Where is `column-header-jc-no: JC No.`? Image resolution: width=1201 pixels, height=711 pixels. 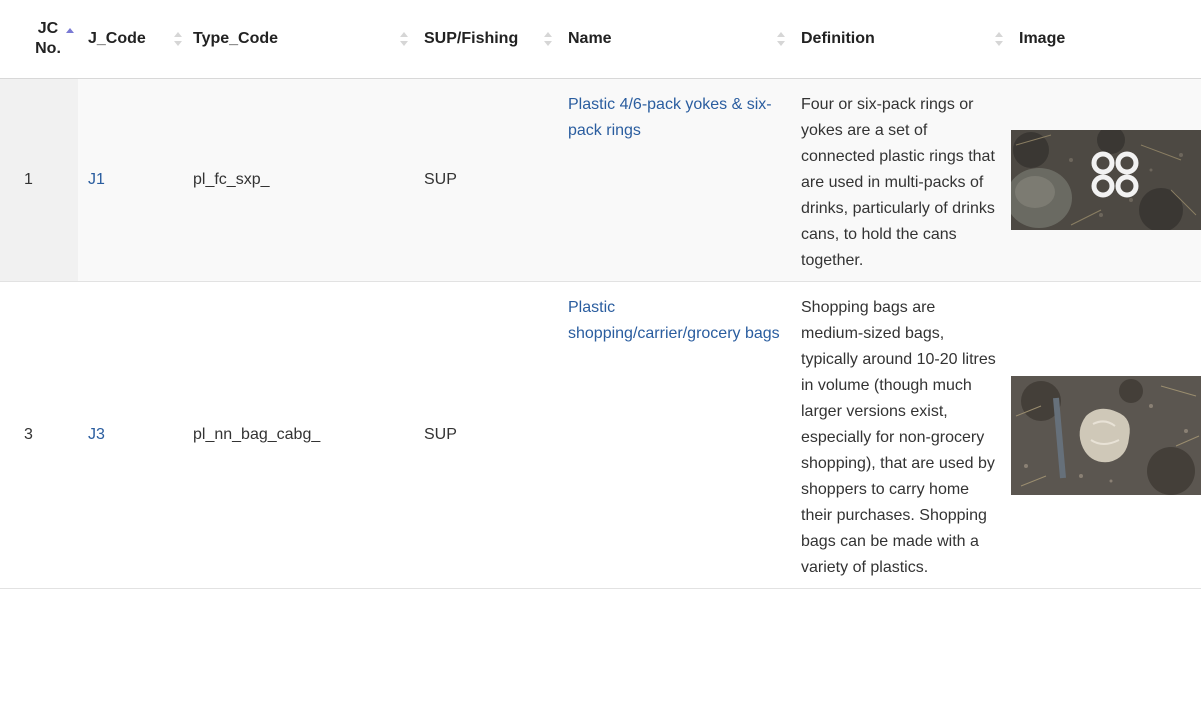 column-header-jc-no: JC No. is located at coordinates (39, 39).